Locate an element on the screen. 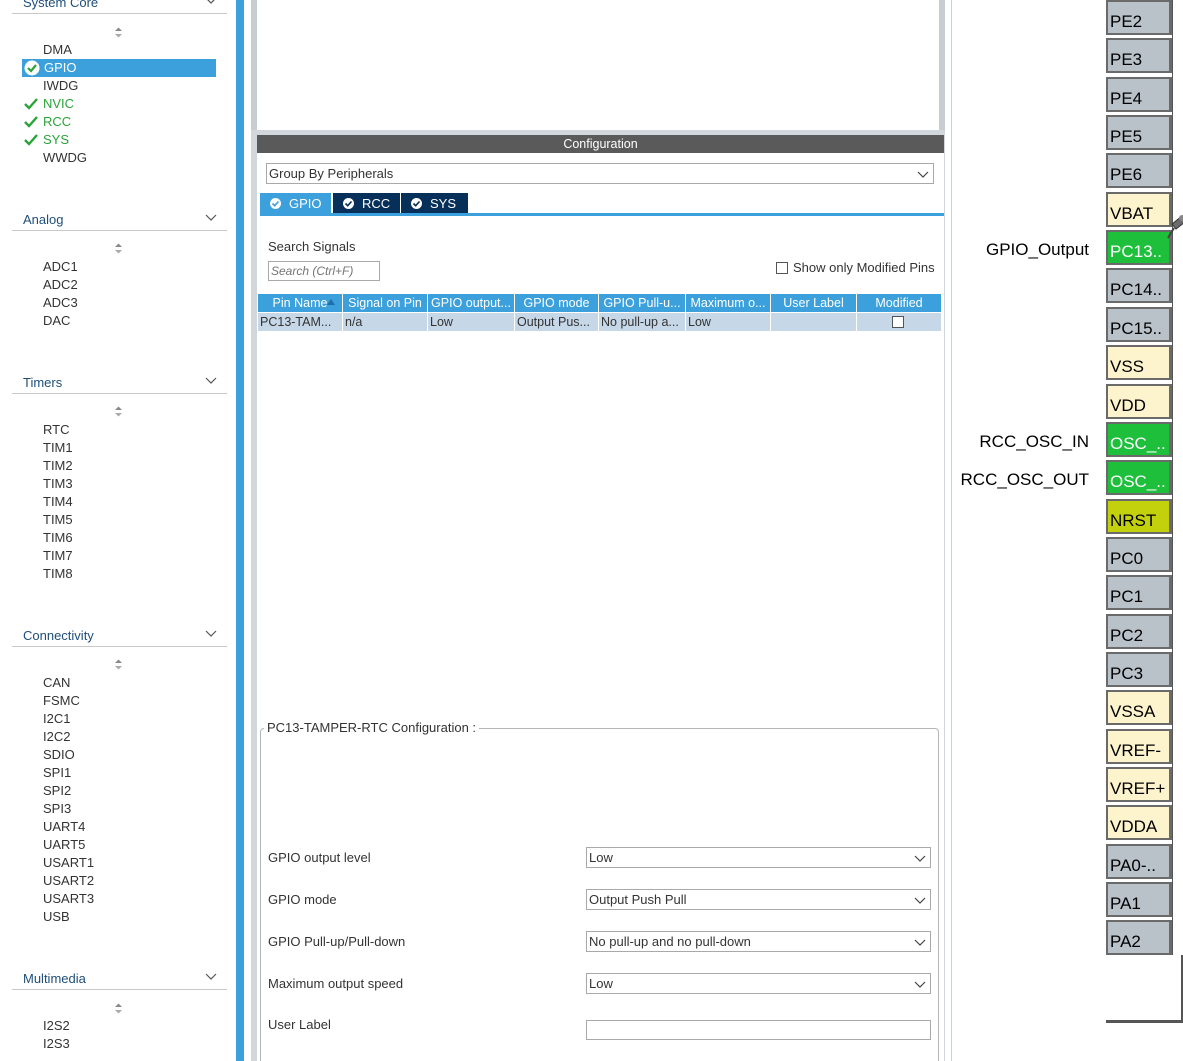 This screenshot has height=1061, width=1183. pin: PE5 is located at coordinates (1139, 132).